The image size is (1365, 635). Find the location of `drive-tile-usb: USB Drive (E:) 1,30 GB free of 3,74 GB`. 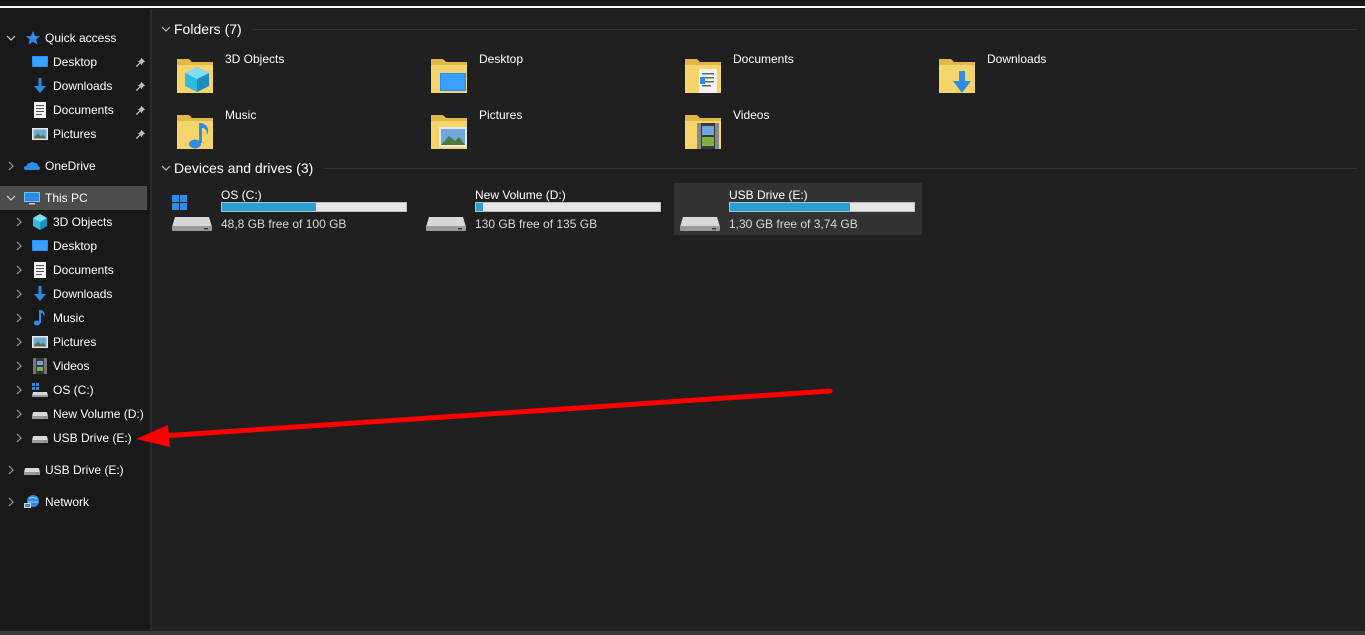

drive-tile-usb: USB Drive (E:) 1,30 GB free of 3,74 GB is located at coordinates (798, 209).